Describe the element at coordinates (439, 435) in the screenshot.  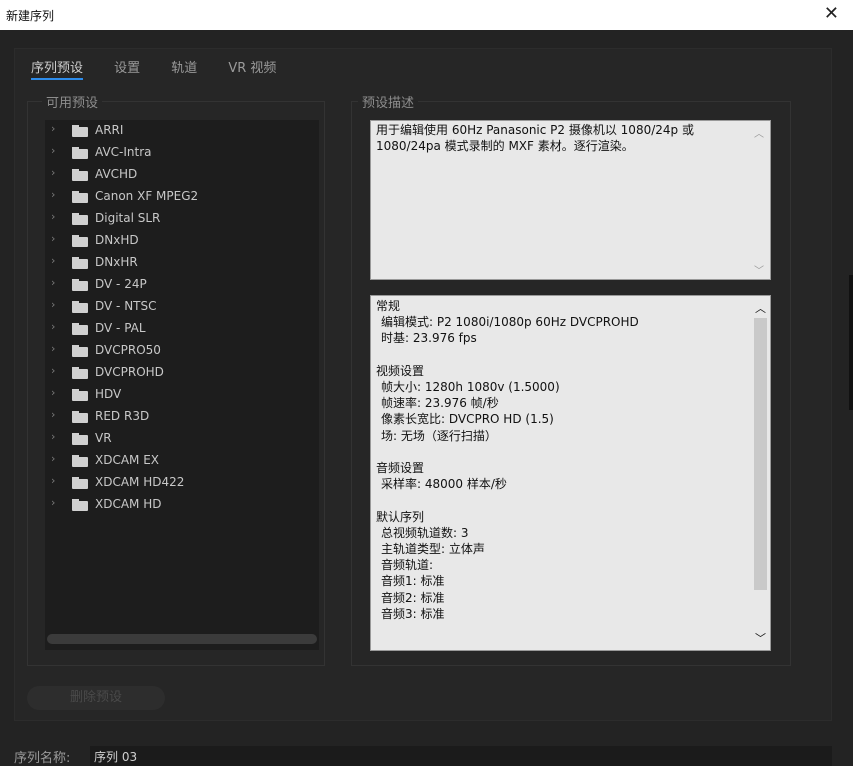
I see `fields: 场: 无场（逐行扫描）` at that location.